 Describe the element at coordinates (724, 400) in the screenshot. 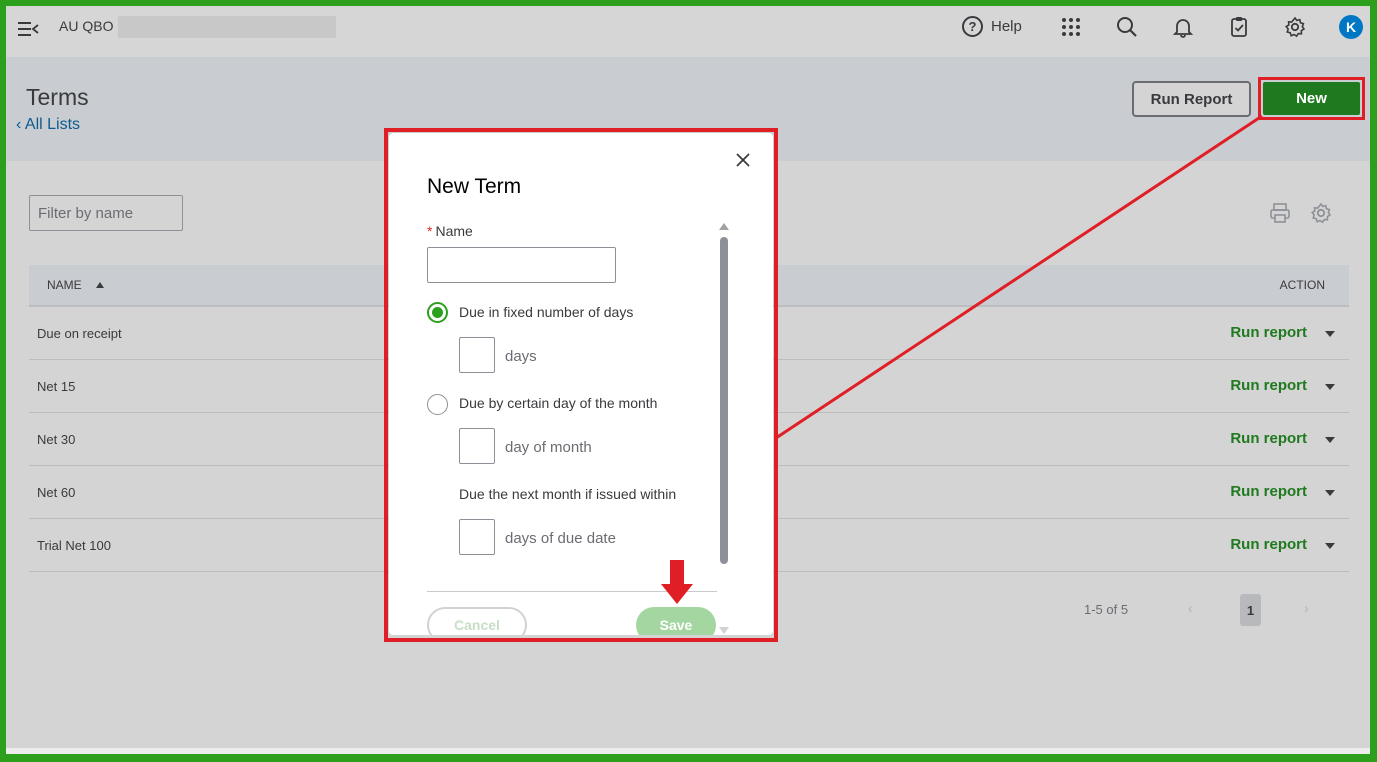

I see `dialog-scrollbar` at that location.